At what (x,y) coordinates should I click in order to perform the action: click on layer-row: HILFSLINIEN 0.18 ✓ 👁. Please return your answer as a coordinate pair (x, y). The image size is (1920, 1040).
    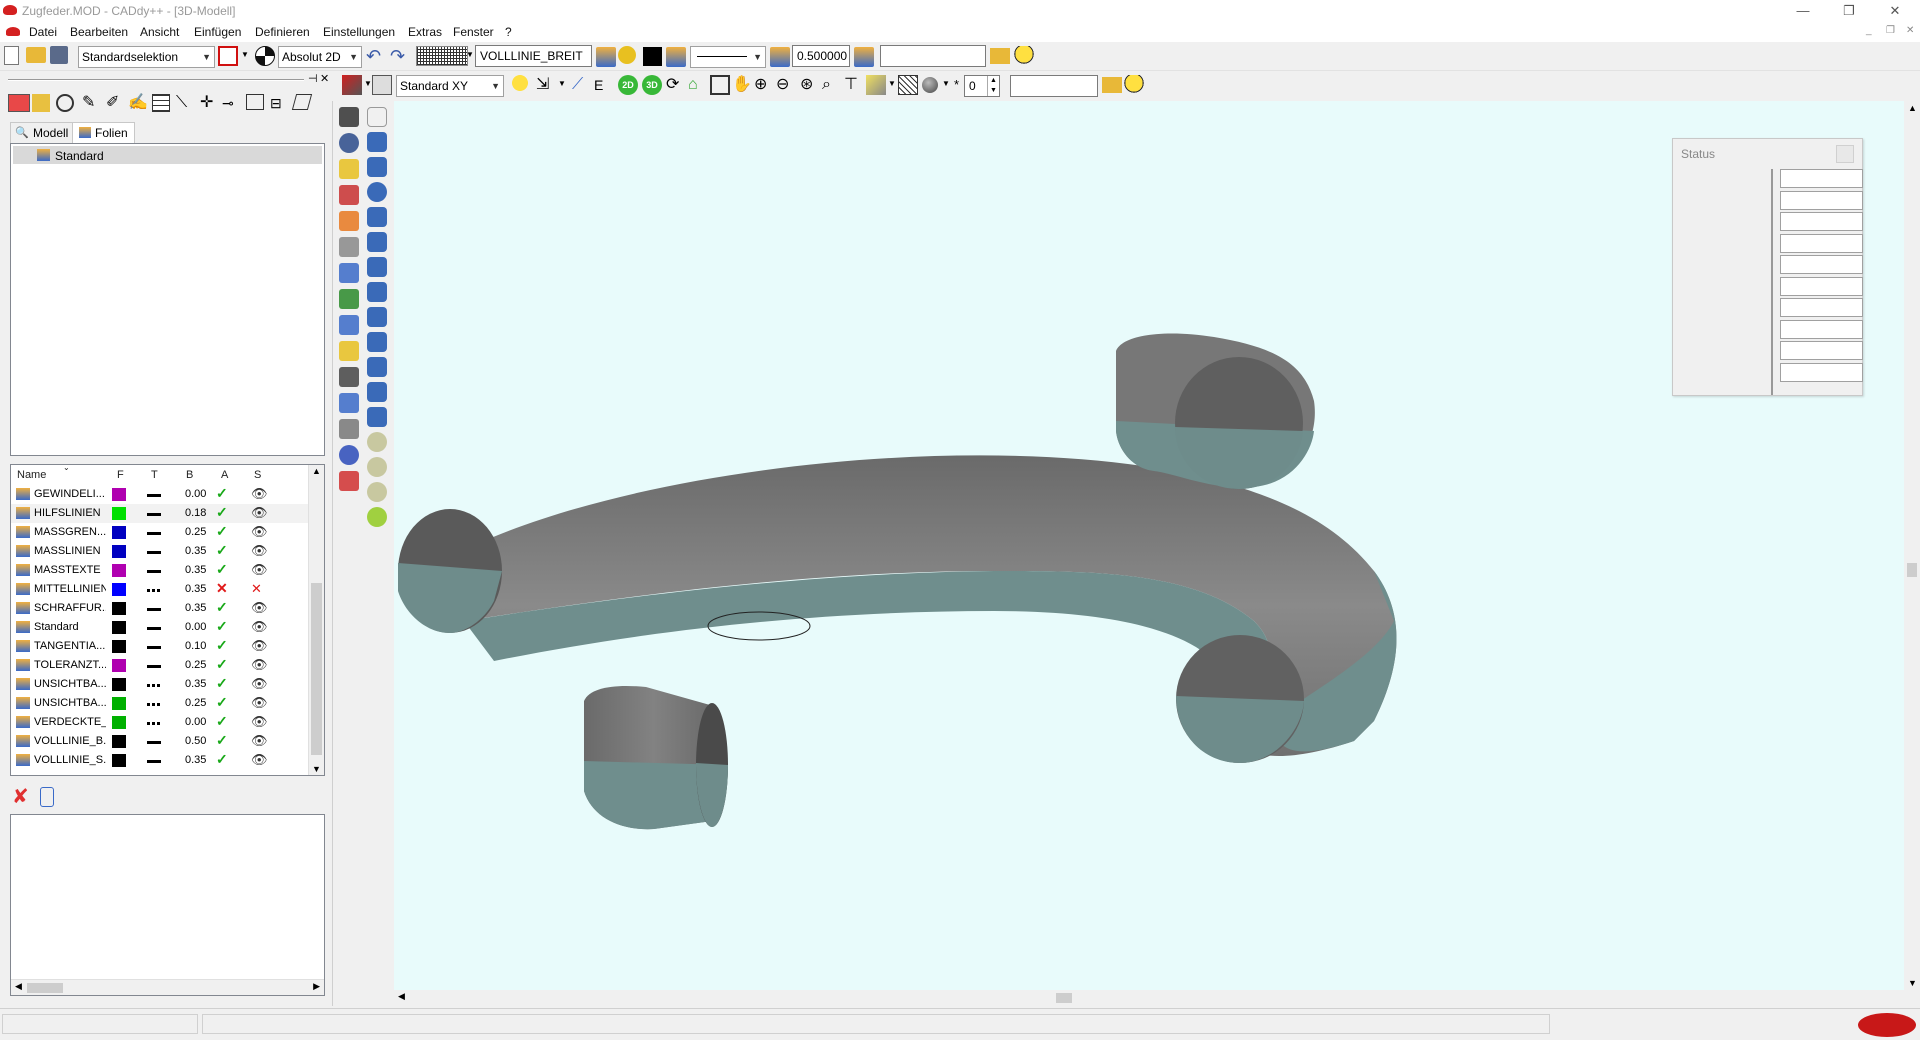
    Looking at the image, I should click on (160, 513).